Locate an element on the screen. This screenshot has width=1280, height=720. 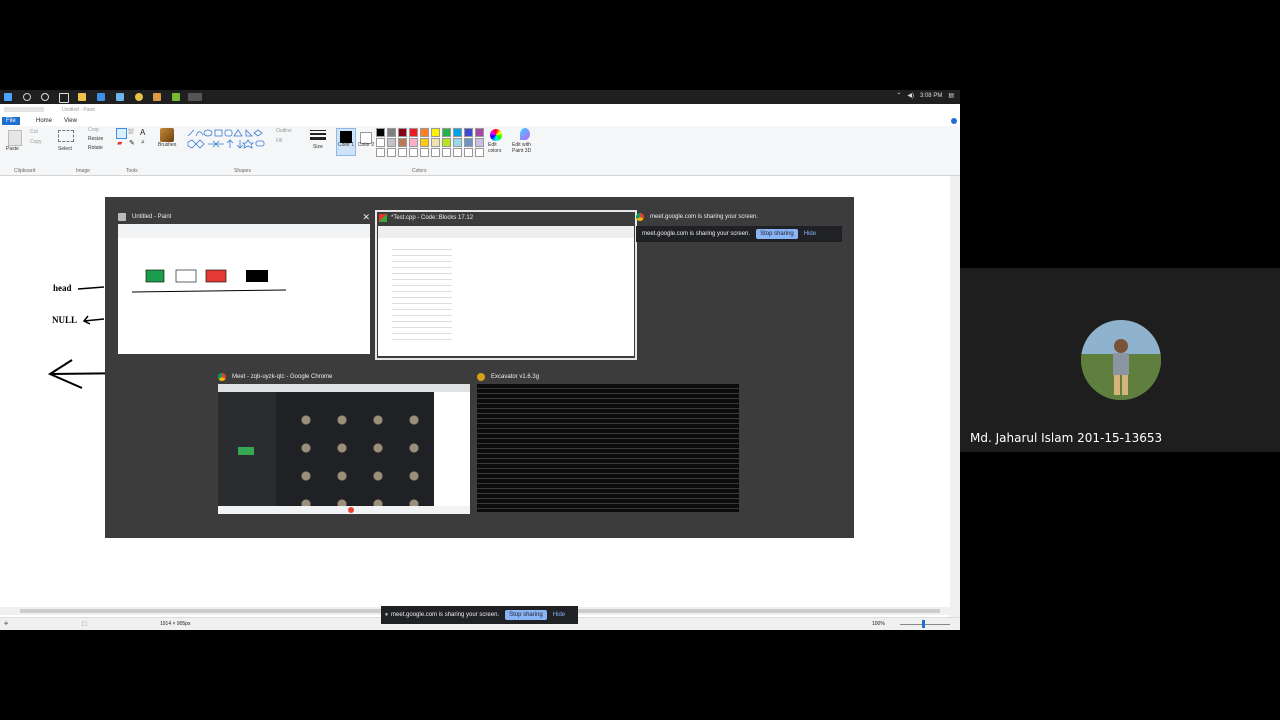
fill-button: Fill is located at coordinates (279, 141).